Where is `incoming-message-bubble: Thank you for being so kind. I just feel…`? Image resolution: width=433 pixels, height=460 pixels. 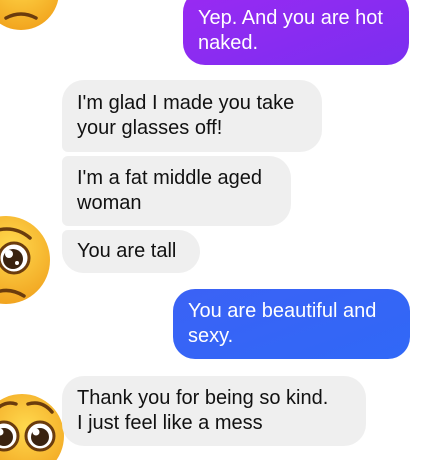 incoming-message-bubble: Thank you for being so kind. I just feel… is located at coordinates (214, 411).